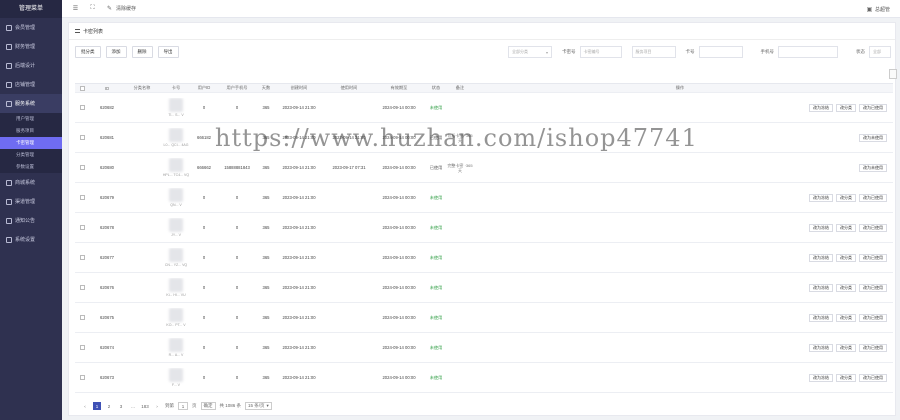 The width and height of the screenshot is (900, 420). I want to click on cell-id: 620682, so click(107, 107).